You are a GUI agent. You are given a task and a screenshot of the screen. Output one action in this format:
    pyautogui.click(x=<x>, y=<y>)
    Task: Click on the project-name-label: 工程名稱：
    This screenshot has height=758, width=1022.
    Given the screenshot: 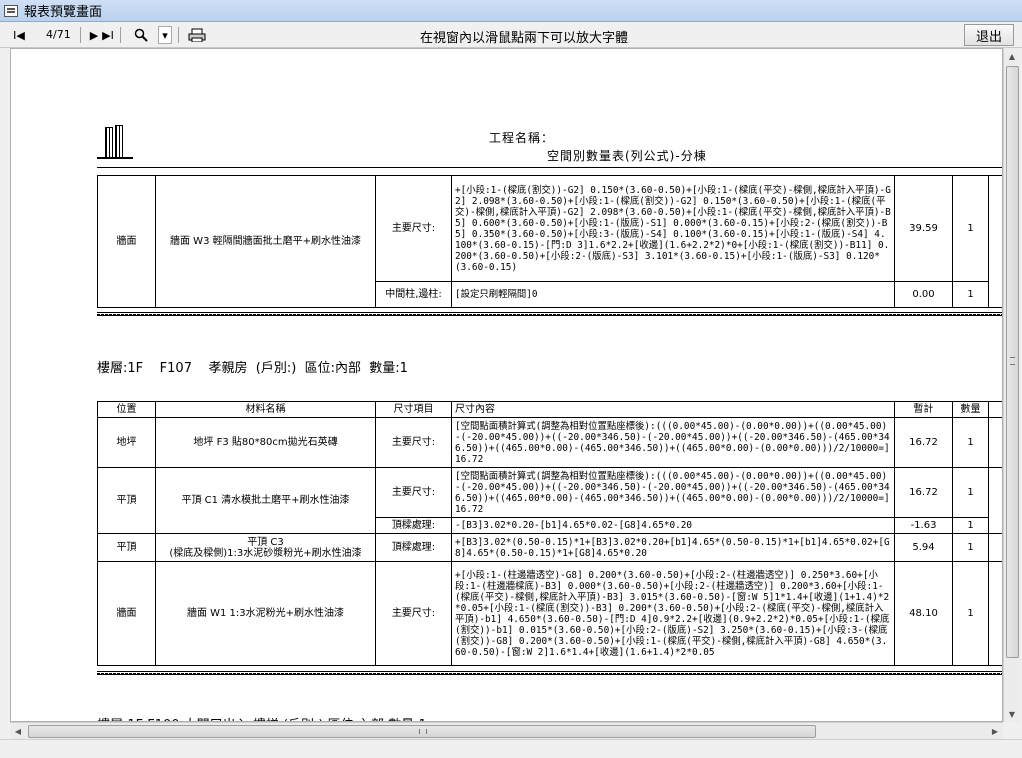 What is the action you would take?
    pyautogui.click(x=522, y=138)
    